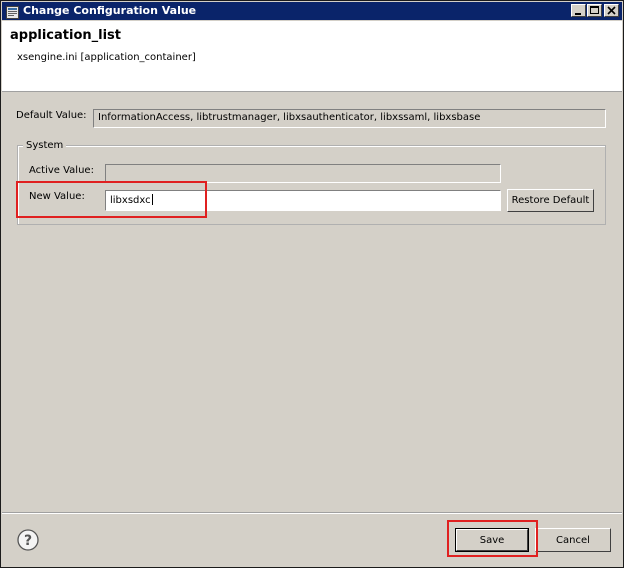  What do you see at coordinates (45, 145) in the screenshot?
I see `system-group-legend: System` at bounding box center [45, 145].